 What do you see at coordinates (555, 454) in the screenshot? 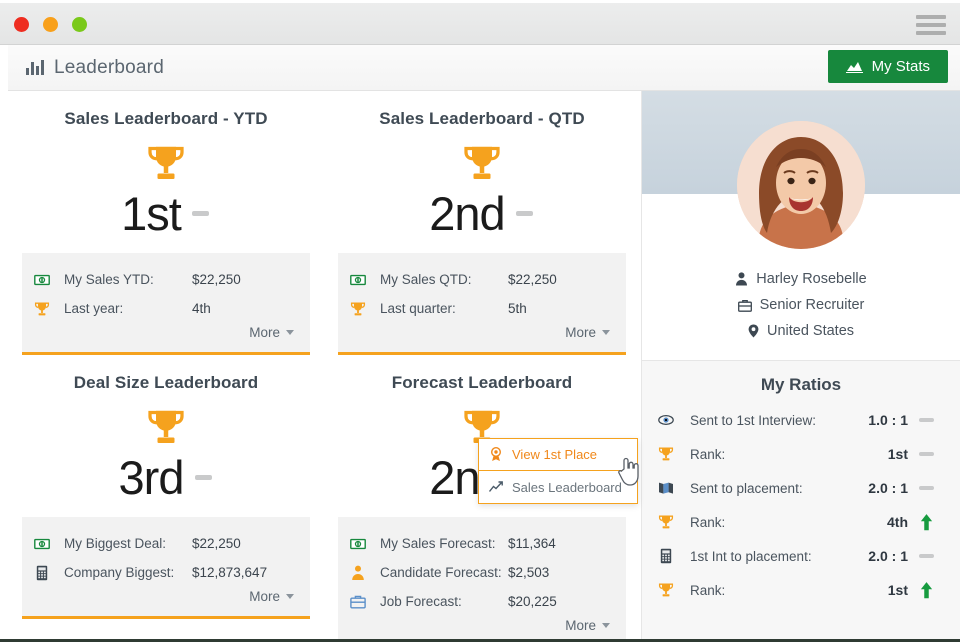
I see `dropdown-item-label: View 1st Place` at bounding box center [555, 454].